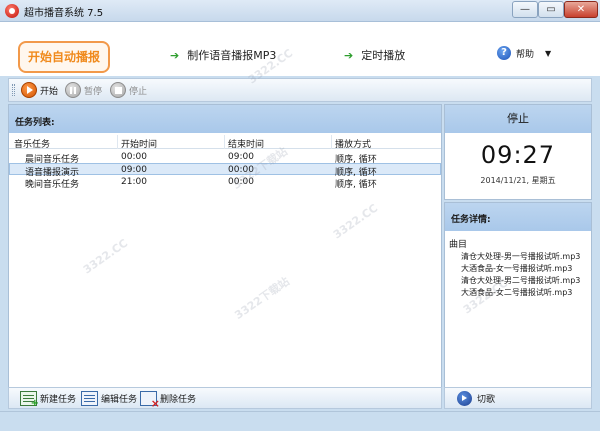  I want to click on column-header-mode: 播放方式, so click(353, 143).